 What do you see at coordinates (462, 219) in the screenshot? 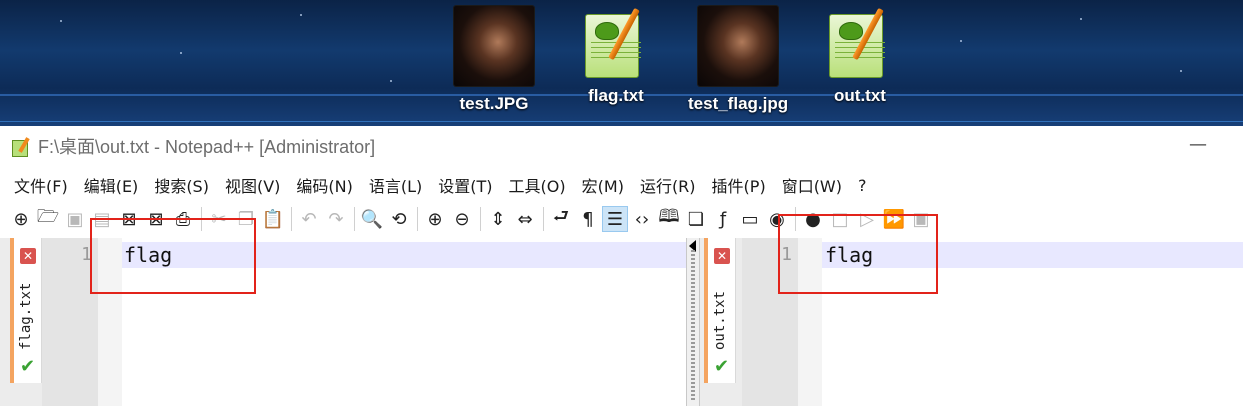
I see `zoom-out-icon: ⊖` at bounding box center [462, 219].